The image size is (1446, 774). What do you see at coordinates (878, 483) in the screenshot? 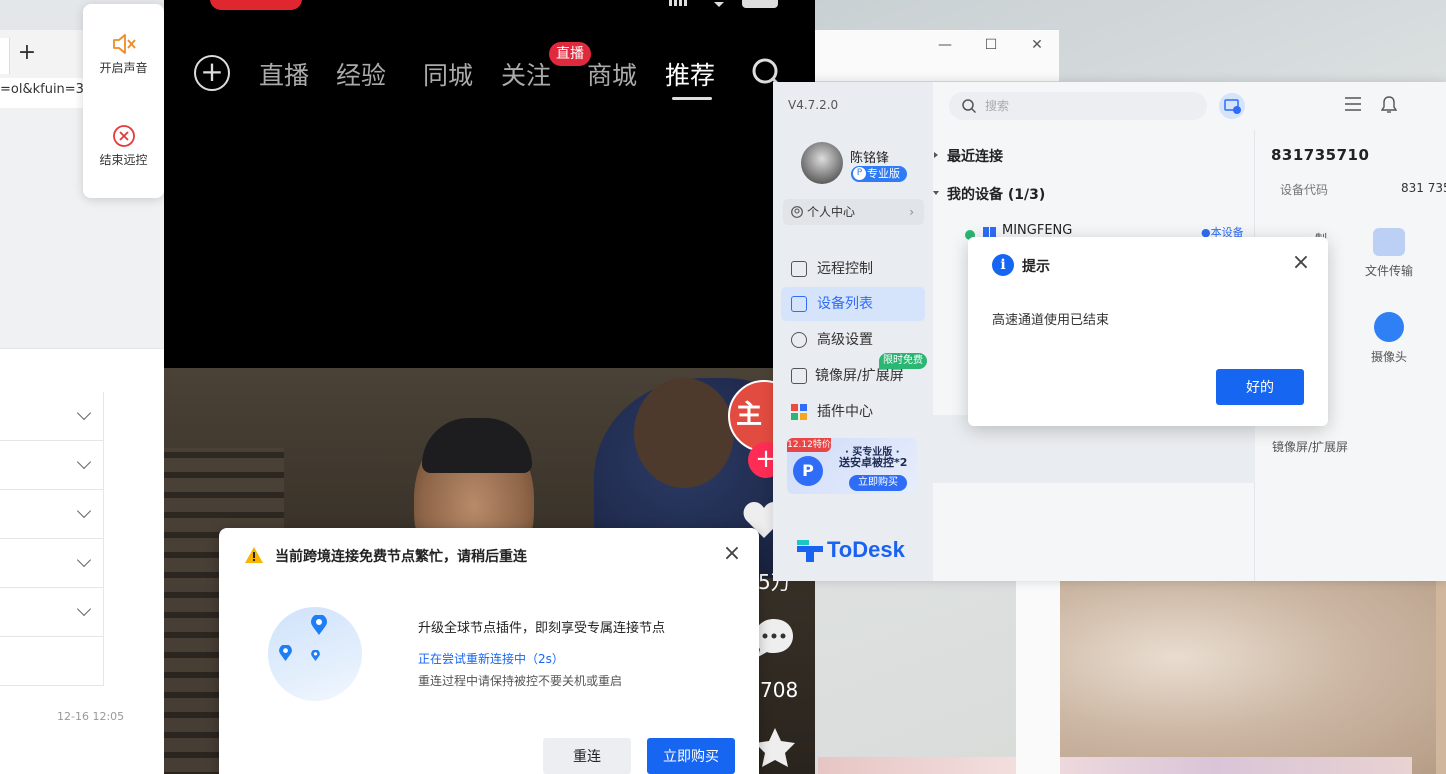
I see `promo-buy-button: 立即购买` at bounding box center [878, 483].